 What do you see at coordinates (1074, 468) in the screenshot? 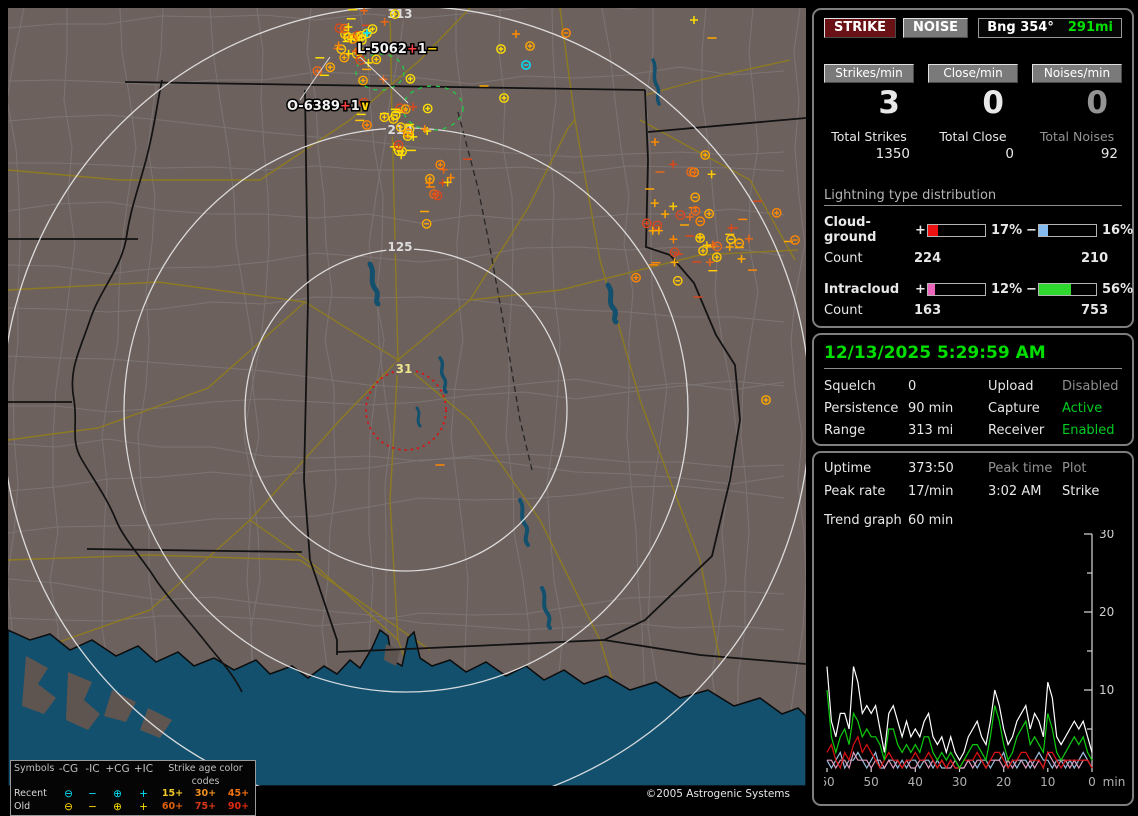
I see `plot-header: Plot` at bounding box center [1074, 468].